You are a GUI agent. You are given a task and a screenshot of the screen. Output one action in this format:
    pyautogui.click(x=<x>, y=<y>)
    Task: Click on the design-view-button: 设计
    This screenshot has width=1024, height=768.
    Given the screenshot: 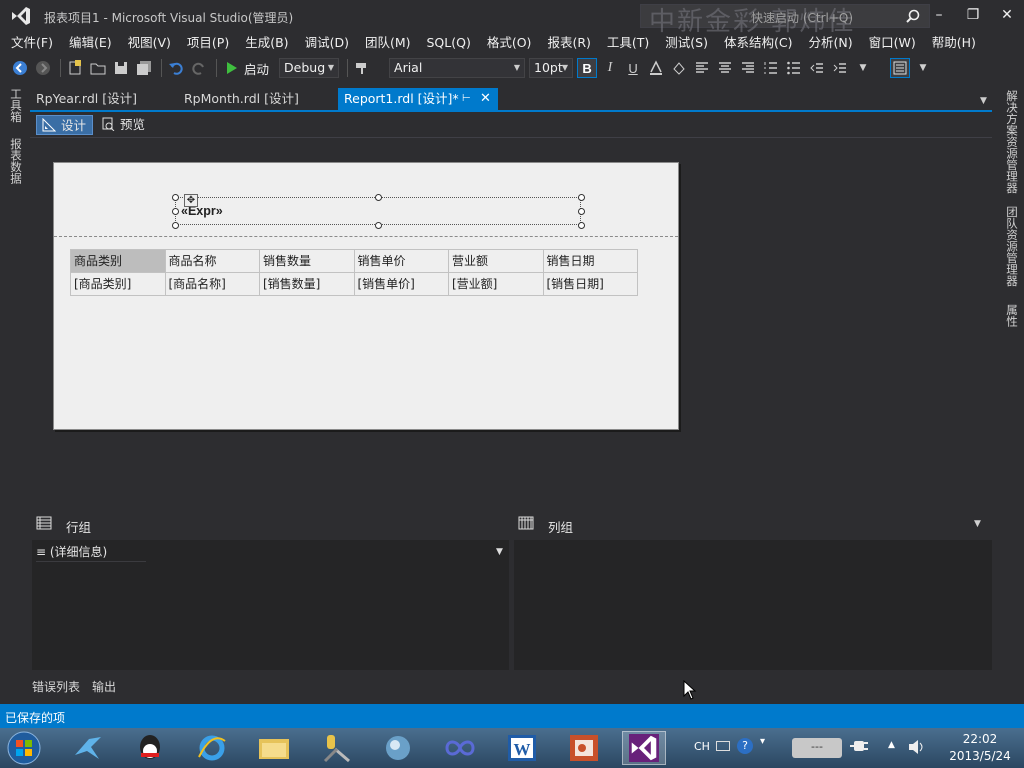 What is the action you would take?
    pyautogui.click(x=65, y=125)
    